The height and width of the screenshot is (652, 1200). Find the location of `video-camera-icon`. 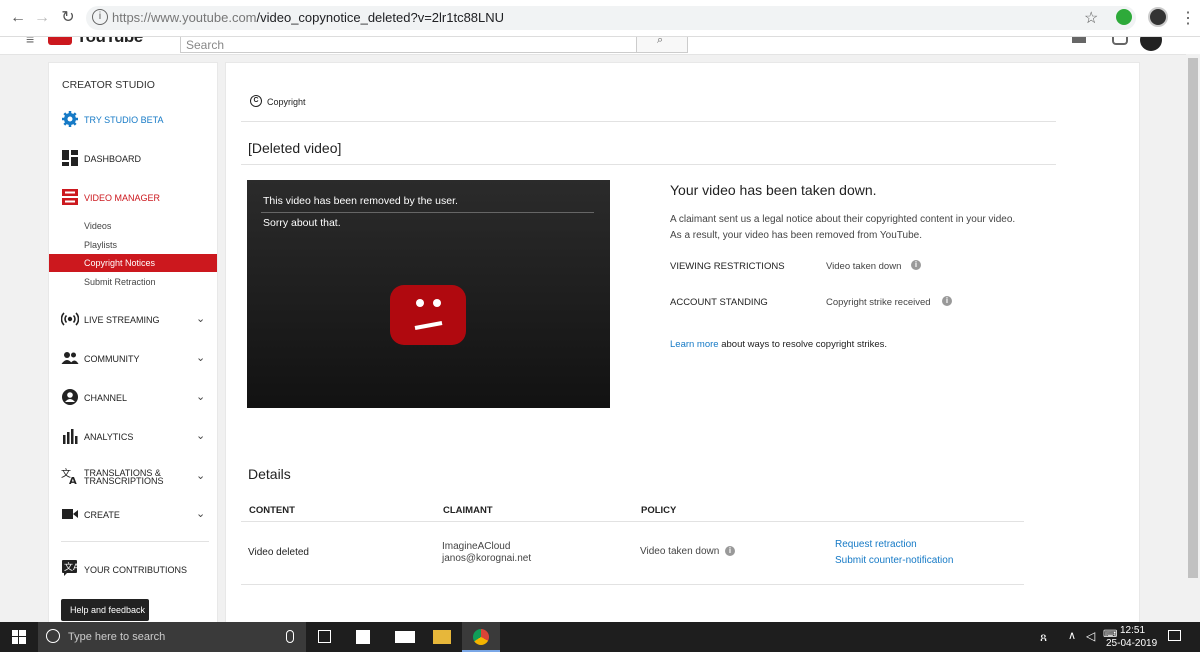

video-camera-icon is located at coordinates (70, 514).